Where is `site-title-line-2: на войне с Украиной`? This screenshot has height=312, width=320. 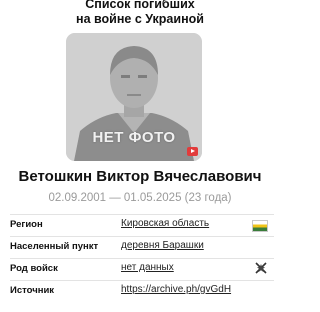 site-title-line-2: на войне с Украиной is located at coordinates (140, 19).